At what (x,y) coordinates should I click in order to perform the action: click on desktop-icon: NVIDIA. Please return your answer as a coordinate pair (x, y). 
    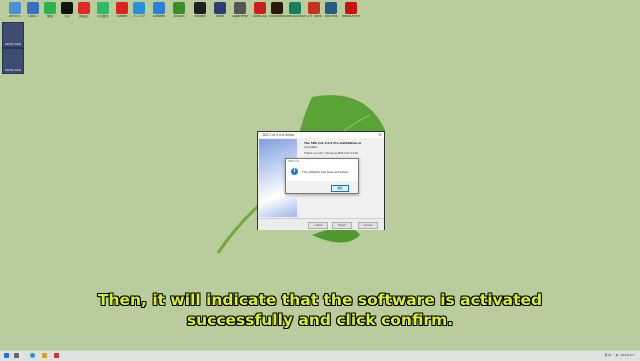
    Looking at the image, I should click on (179, 10).